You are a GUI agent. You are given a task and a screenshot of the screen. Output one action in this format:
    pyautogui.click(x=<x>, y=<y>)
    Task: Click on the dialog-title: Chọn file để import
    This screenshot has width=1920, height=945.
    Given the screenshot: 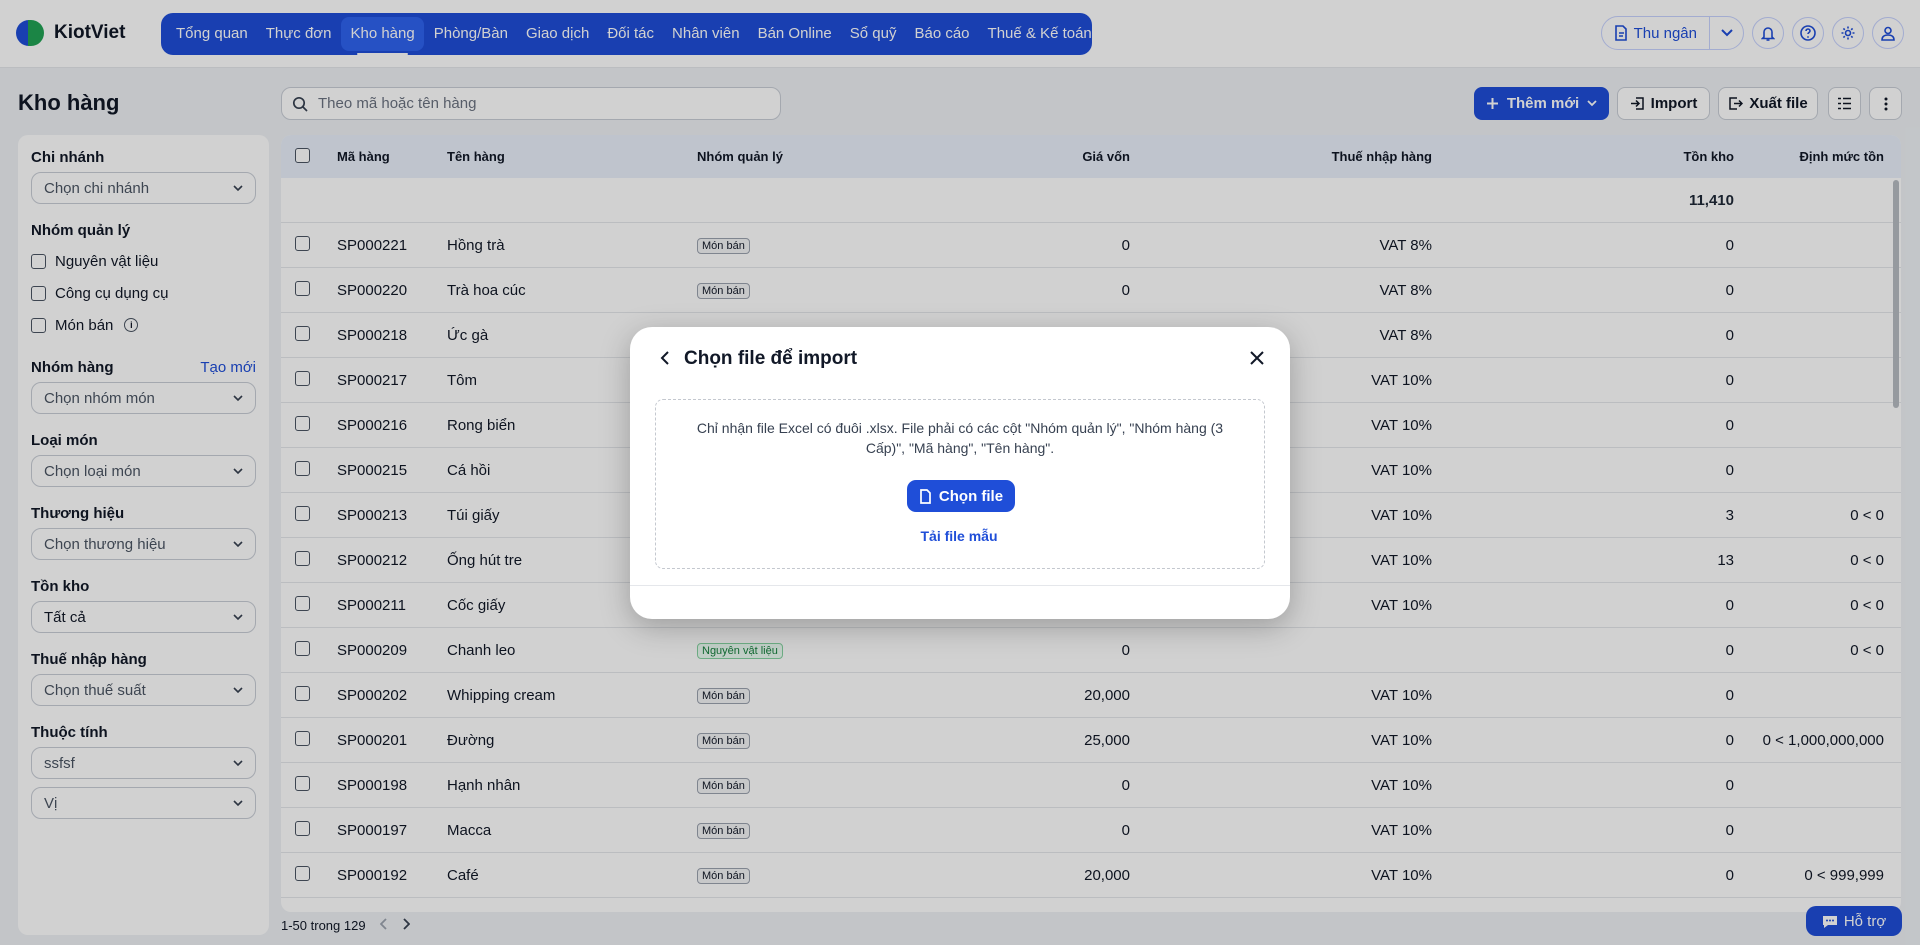 What is the action you would take?
    pyautogui.click(x=771, y=358)
    